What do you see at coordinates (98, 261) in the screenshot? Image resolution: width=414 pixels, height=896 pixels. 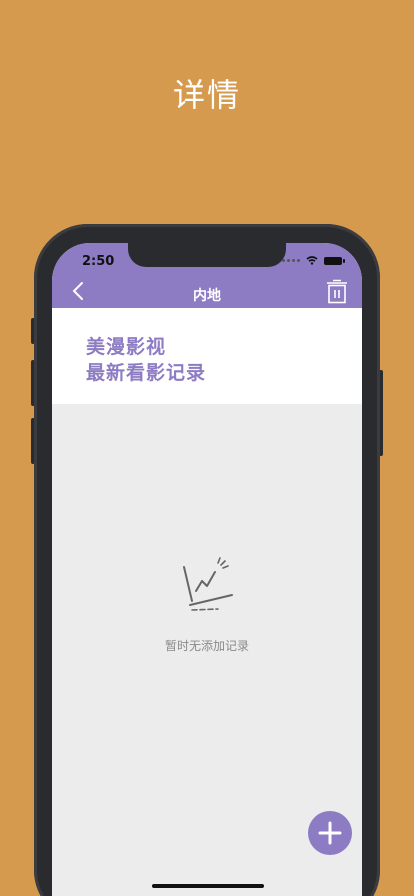 I see `status-time: 2:50` at bounding box center [98, 261].